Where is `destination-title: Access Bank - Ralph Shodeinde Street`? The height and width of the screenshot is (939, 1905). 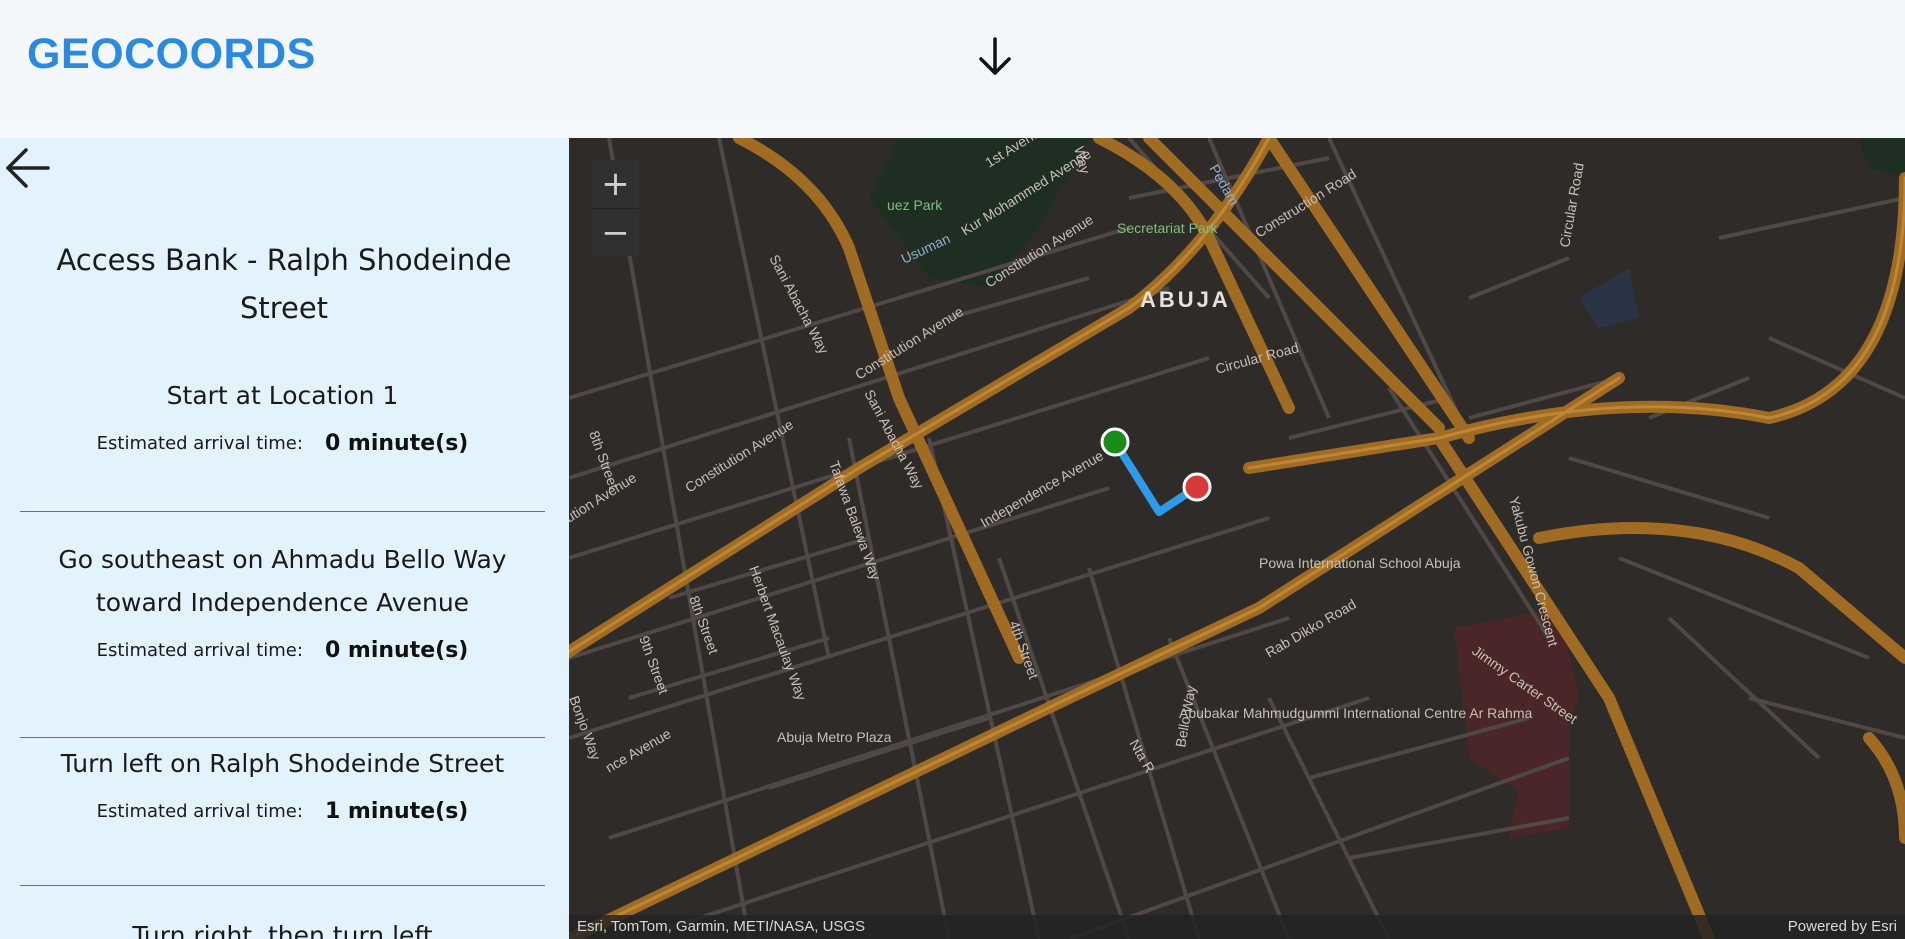
destination-title: Access Bank - Ralph Shodeinde Street is located at coordinates (284, 284).